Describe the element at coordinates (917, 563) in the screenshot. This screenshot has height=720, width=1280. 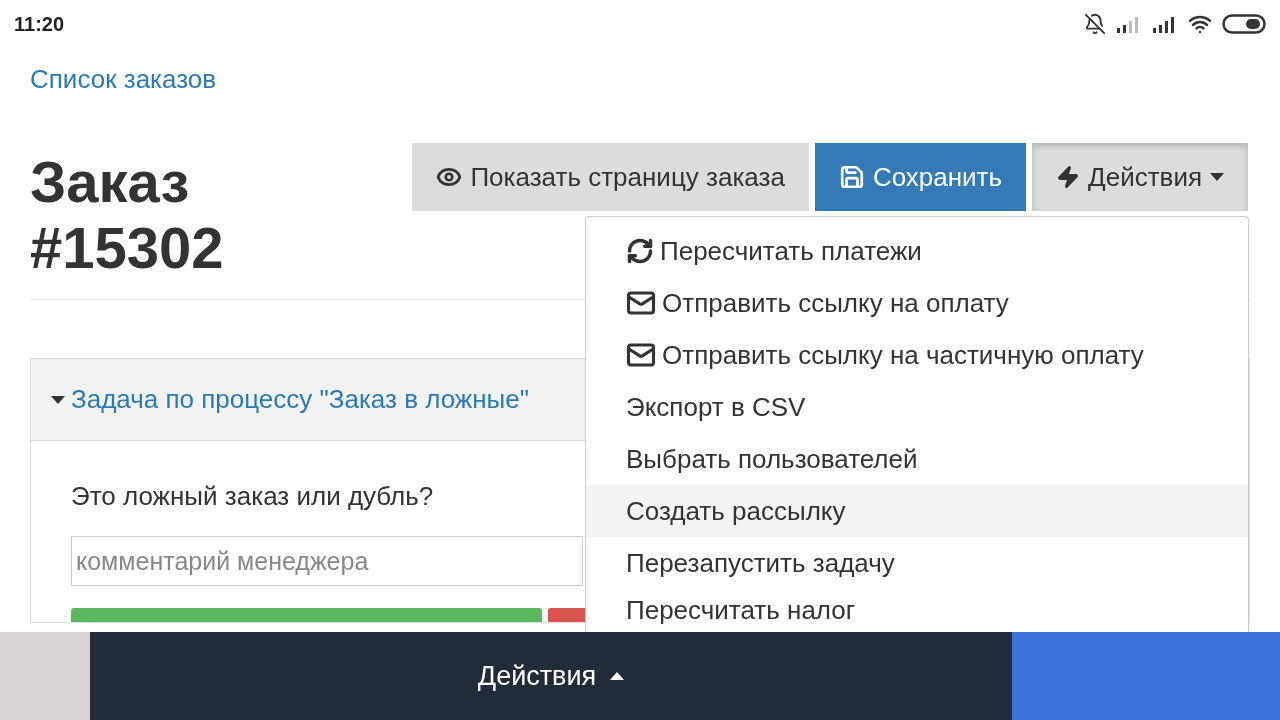
I see `menu-item: Перезапустить задачу` at that location.